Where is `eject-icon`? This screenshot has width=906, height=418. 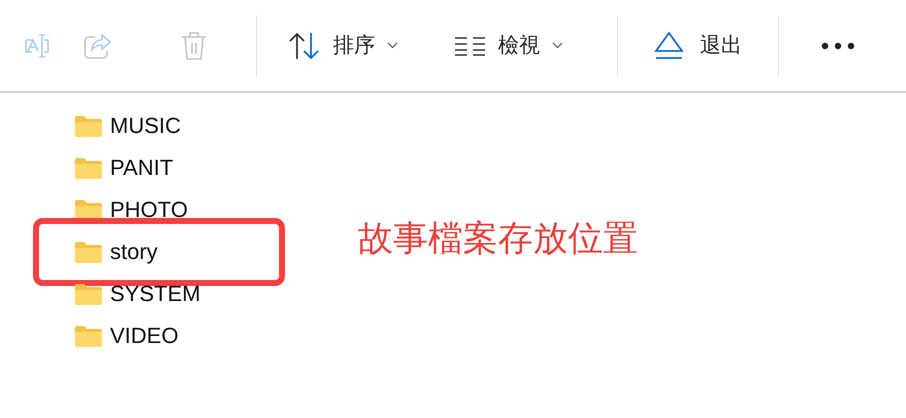 eject-icon is located at coordinates (669, 45).